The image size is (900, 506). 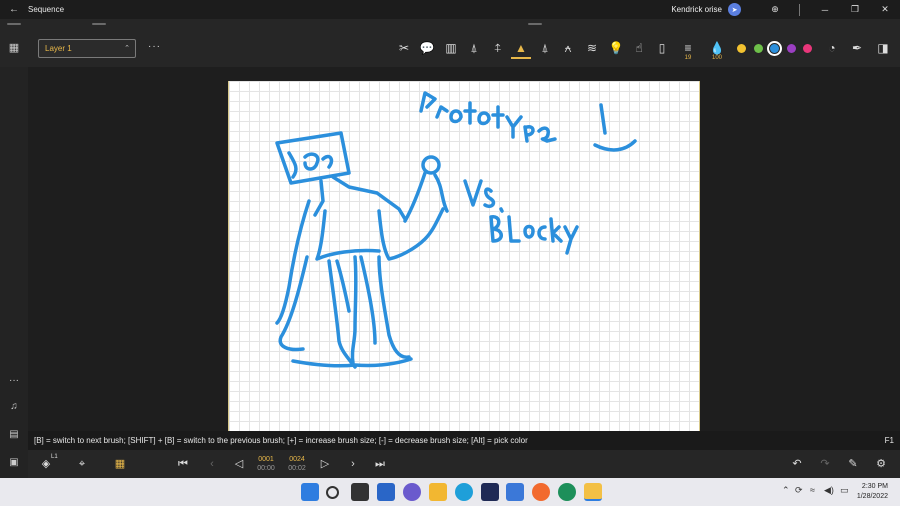 What do you see at coordinates (450, 9) in the screenshot?
I see `title-bar: ← Sequence Kendrick orise ➤ ⊕ ─ ❐ ✕` at bounding box center [450, 9].